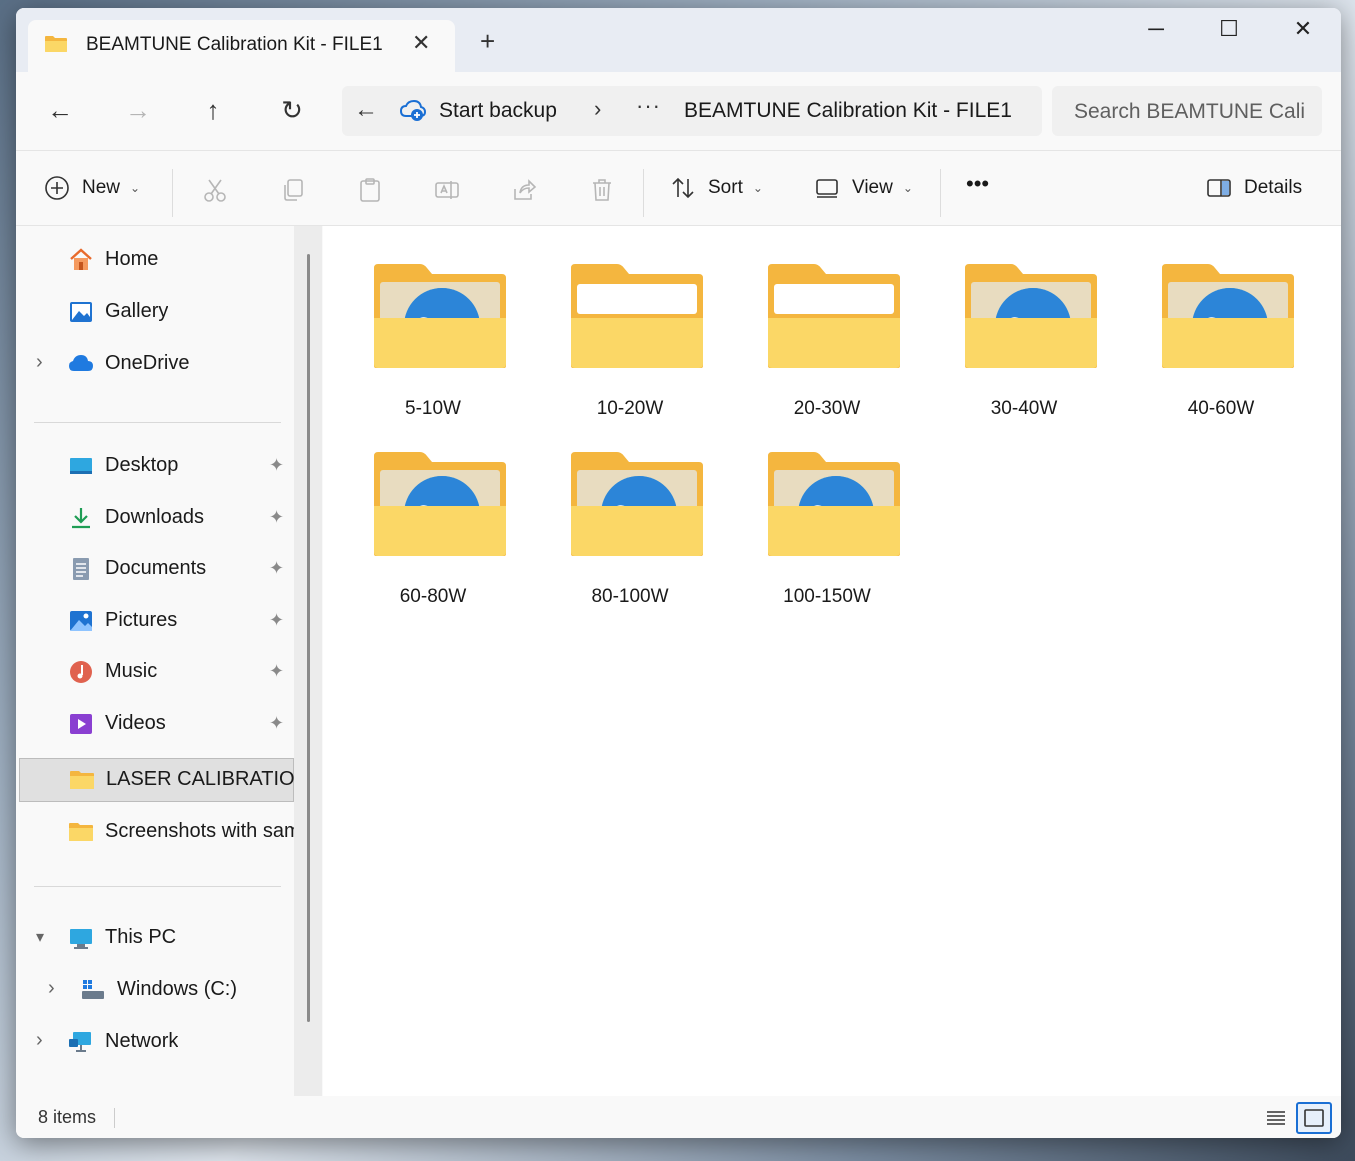 The width and height of the screenshot is (1355, 1161). What do you see at coordinates (60, 110) in the screenshot?
I see `back-button: ←` at bounding box center [60, 110].